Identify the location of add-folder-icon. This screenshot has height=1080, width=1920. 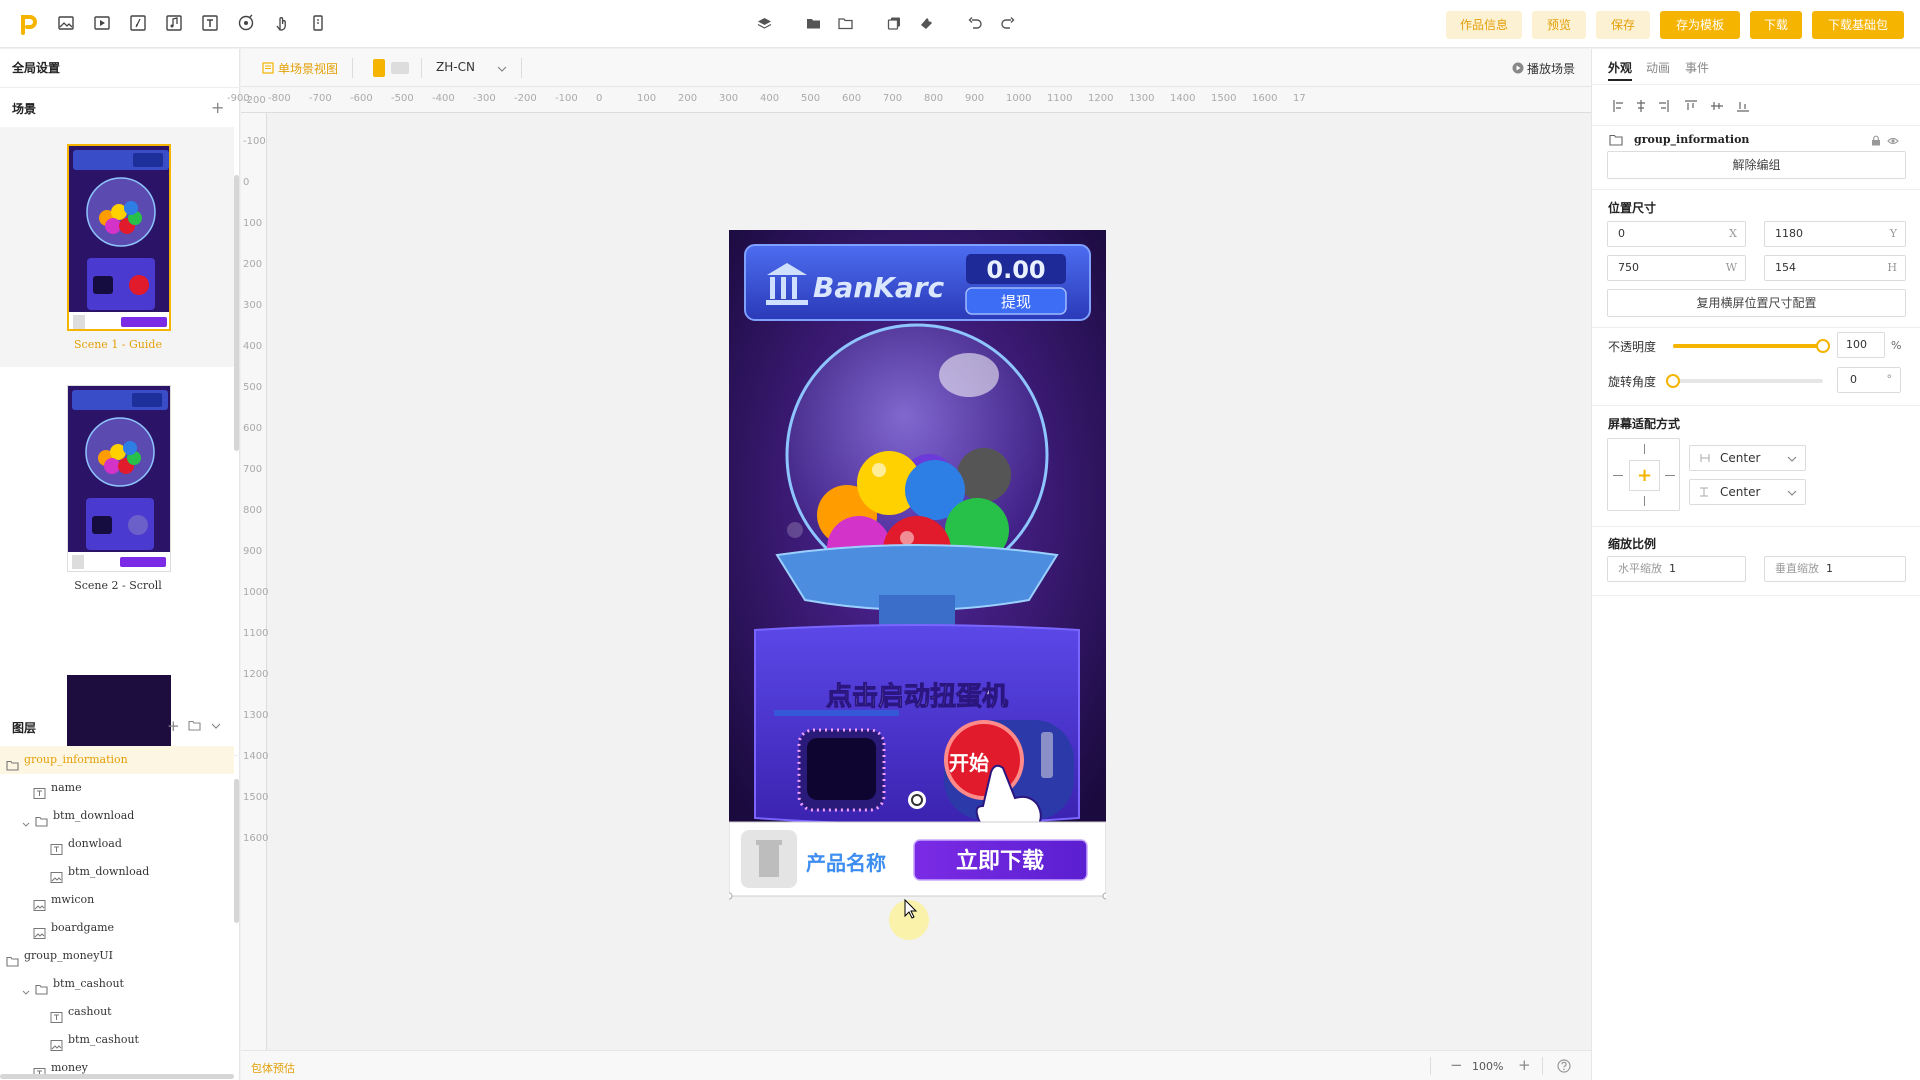
(194, 725).